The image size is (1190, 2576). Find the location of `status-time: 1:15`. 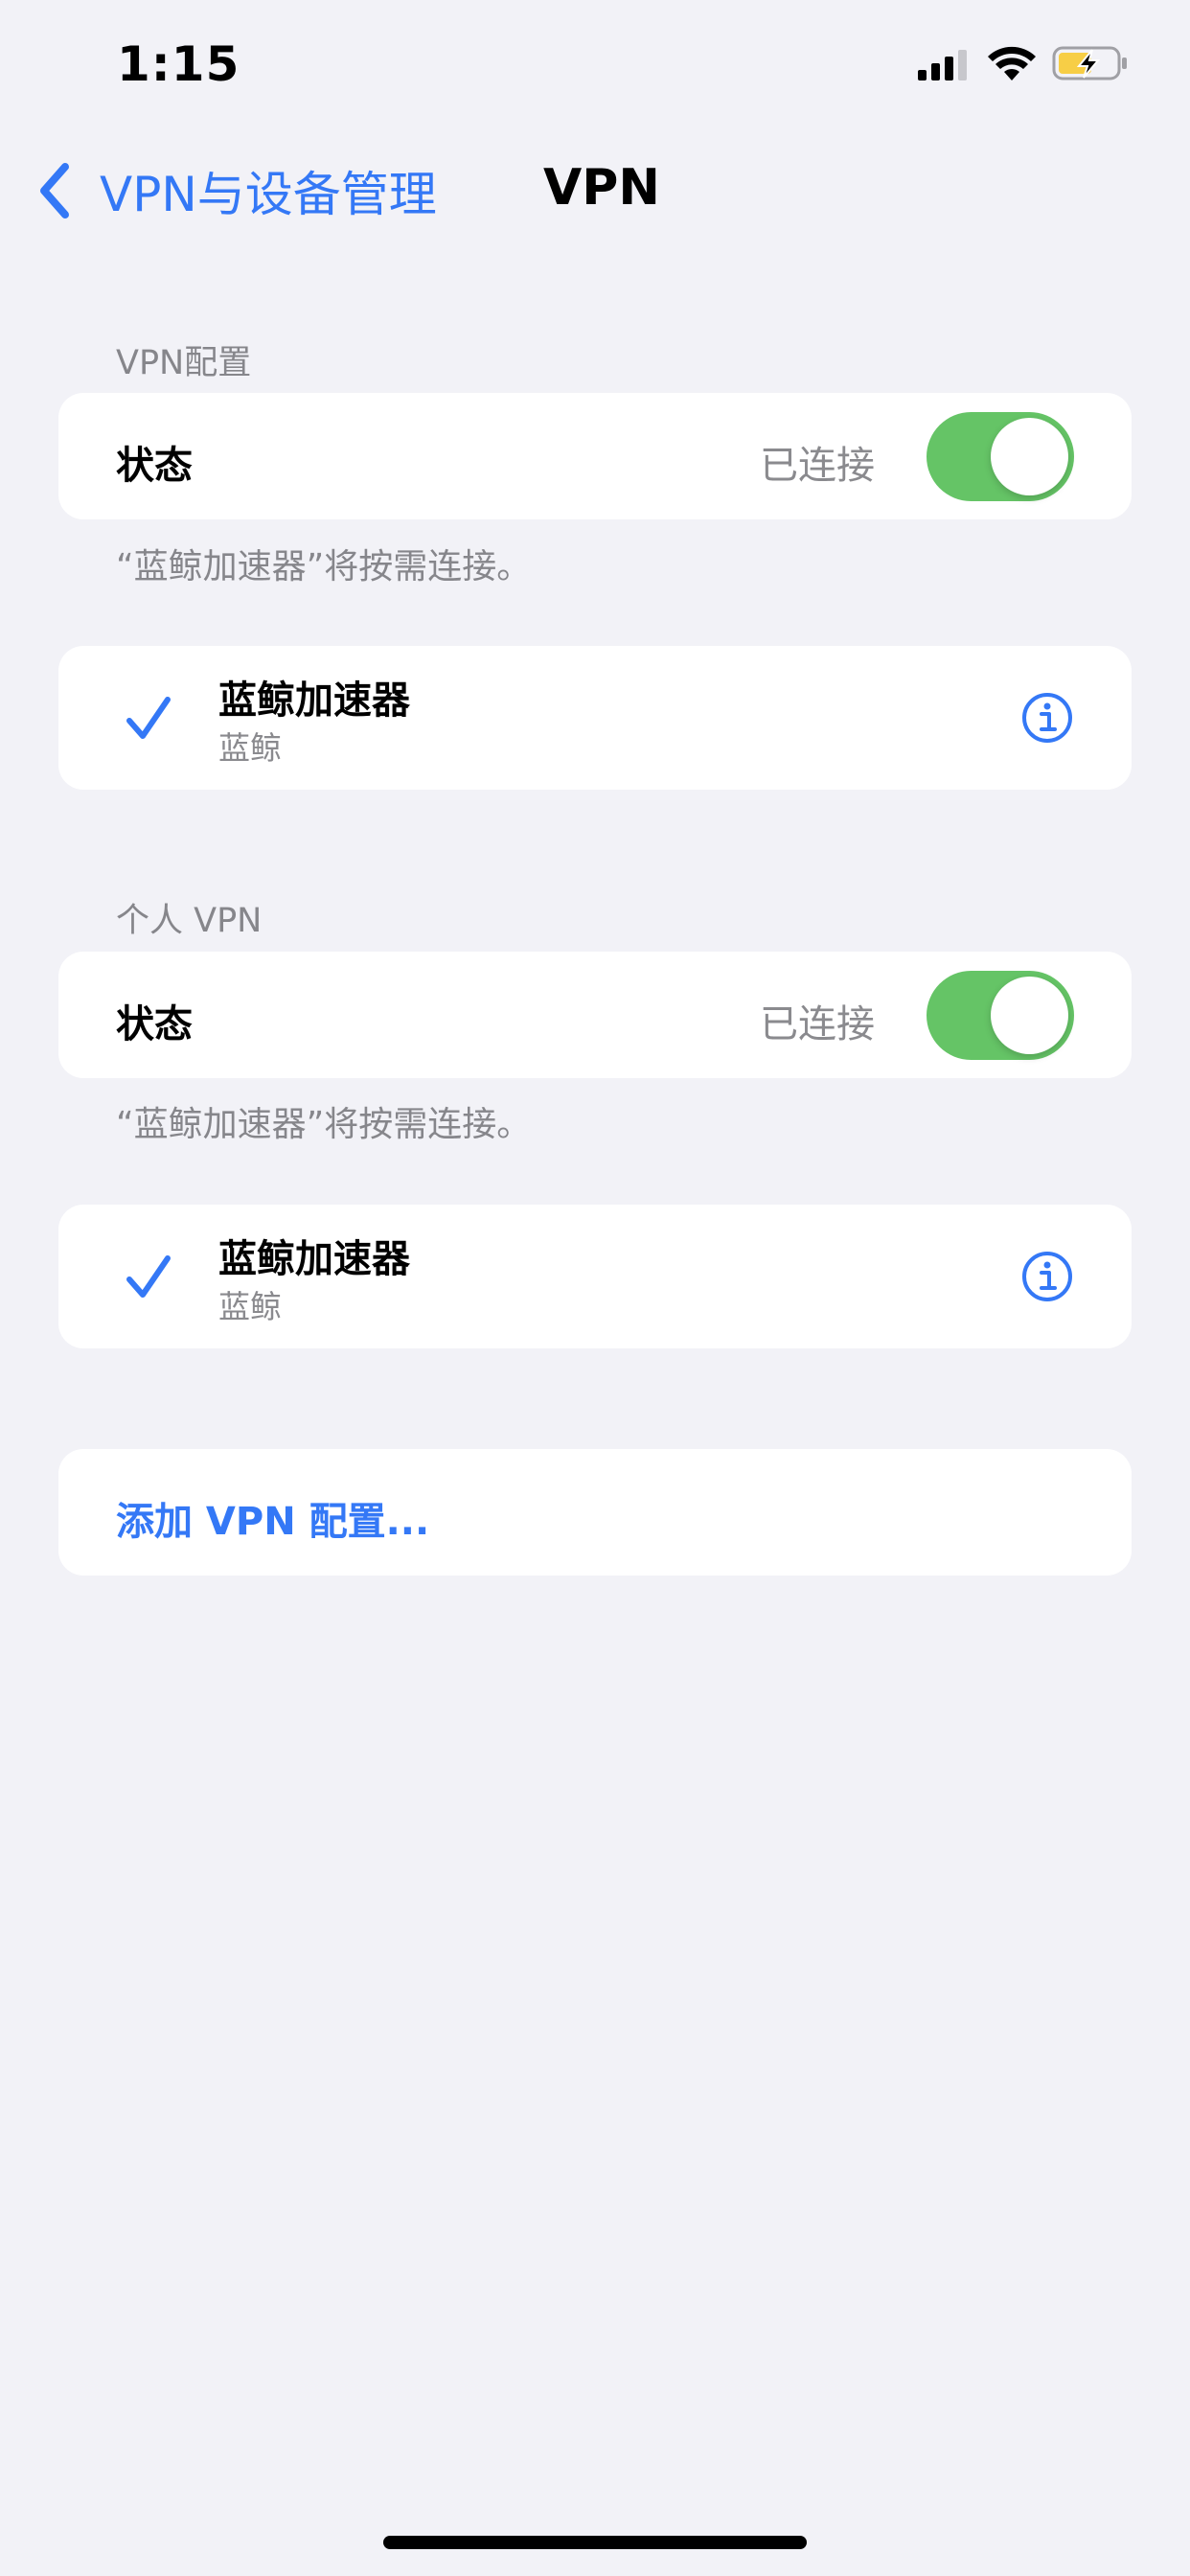

status-time: 1:15 is located at coordinates (179, 64).